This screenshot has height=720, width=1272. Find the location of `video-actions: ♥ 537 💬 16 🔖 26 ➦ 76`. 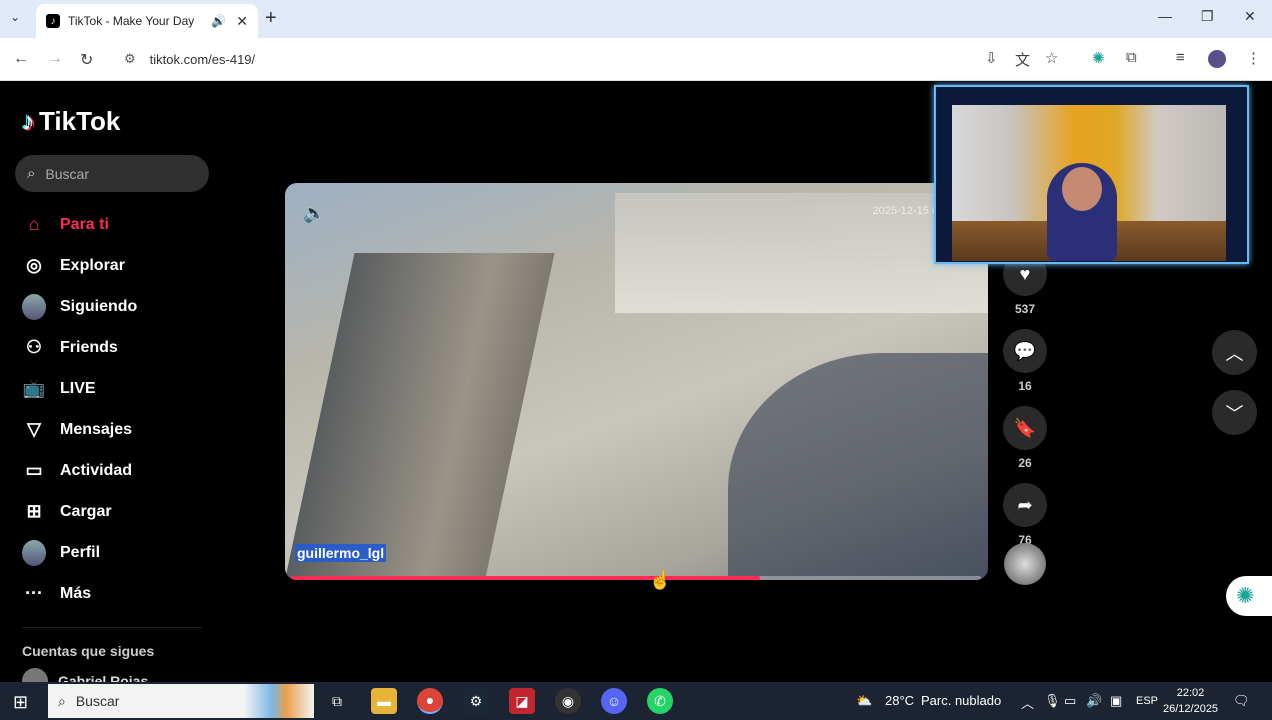

video-actions: ♥ 537 💬 16 🔖 26 ➦ 76 is located at coordinates (1025, 406).